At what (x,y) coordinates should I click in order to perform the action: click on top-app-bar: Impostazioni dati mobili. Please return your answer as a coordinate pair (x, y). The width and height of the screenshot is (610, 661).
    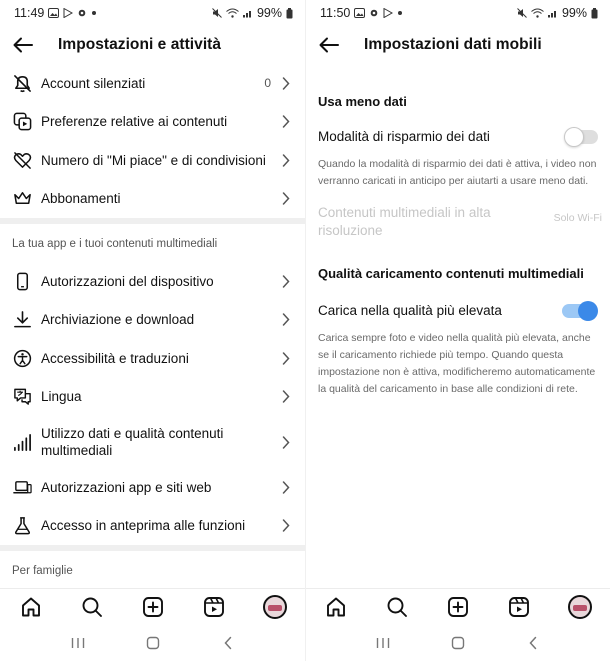
    Looking at the image, I should click on (458, 45).